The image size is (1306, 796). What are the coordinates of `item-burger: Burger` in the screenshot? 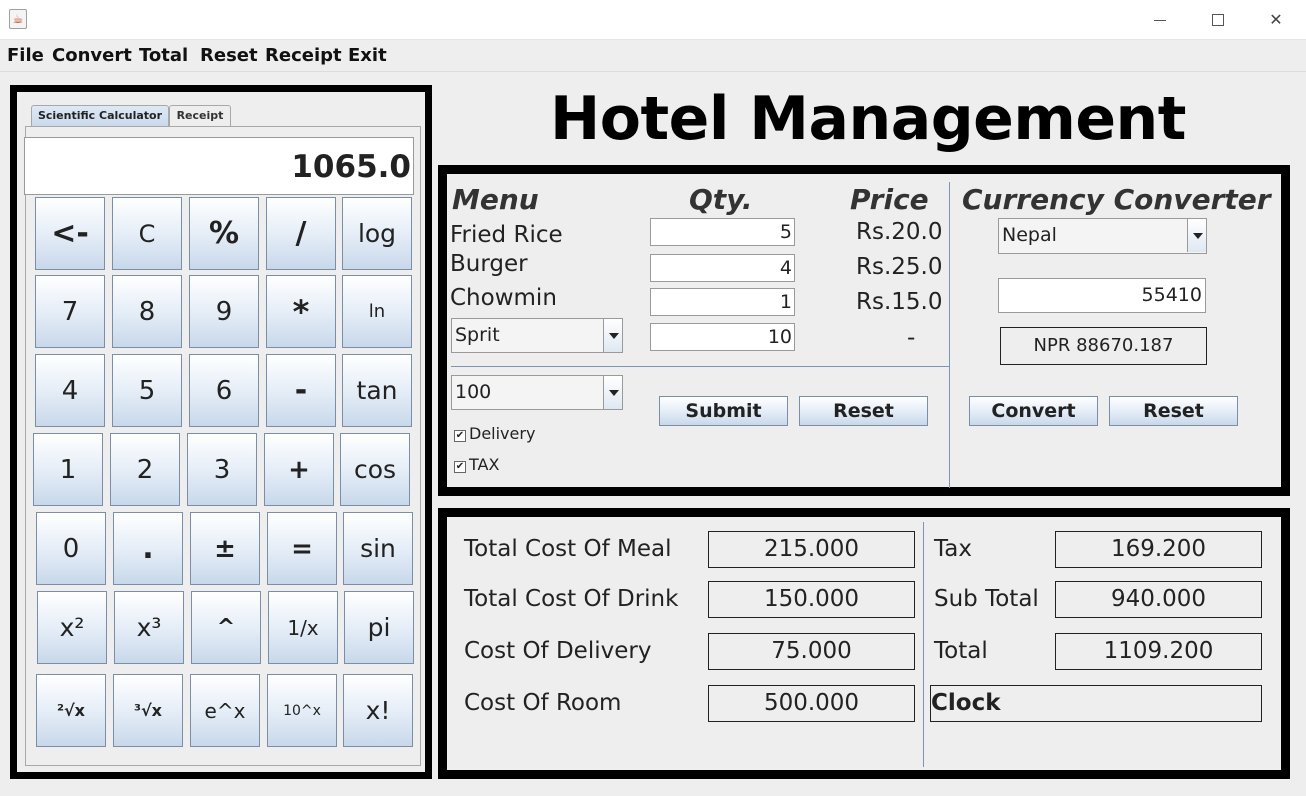 It's located at (489, 264).